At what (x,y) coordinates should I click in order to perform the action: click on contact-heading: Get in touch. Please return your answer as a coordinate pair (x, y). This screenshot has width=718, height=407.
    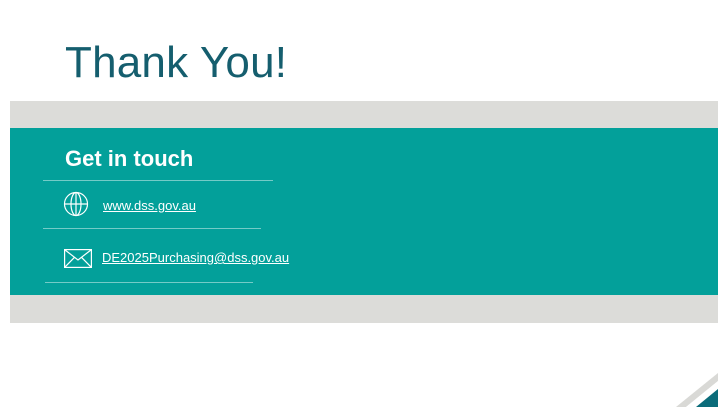
    Looking at the image, I should click on (129, 158).